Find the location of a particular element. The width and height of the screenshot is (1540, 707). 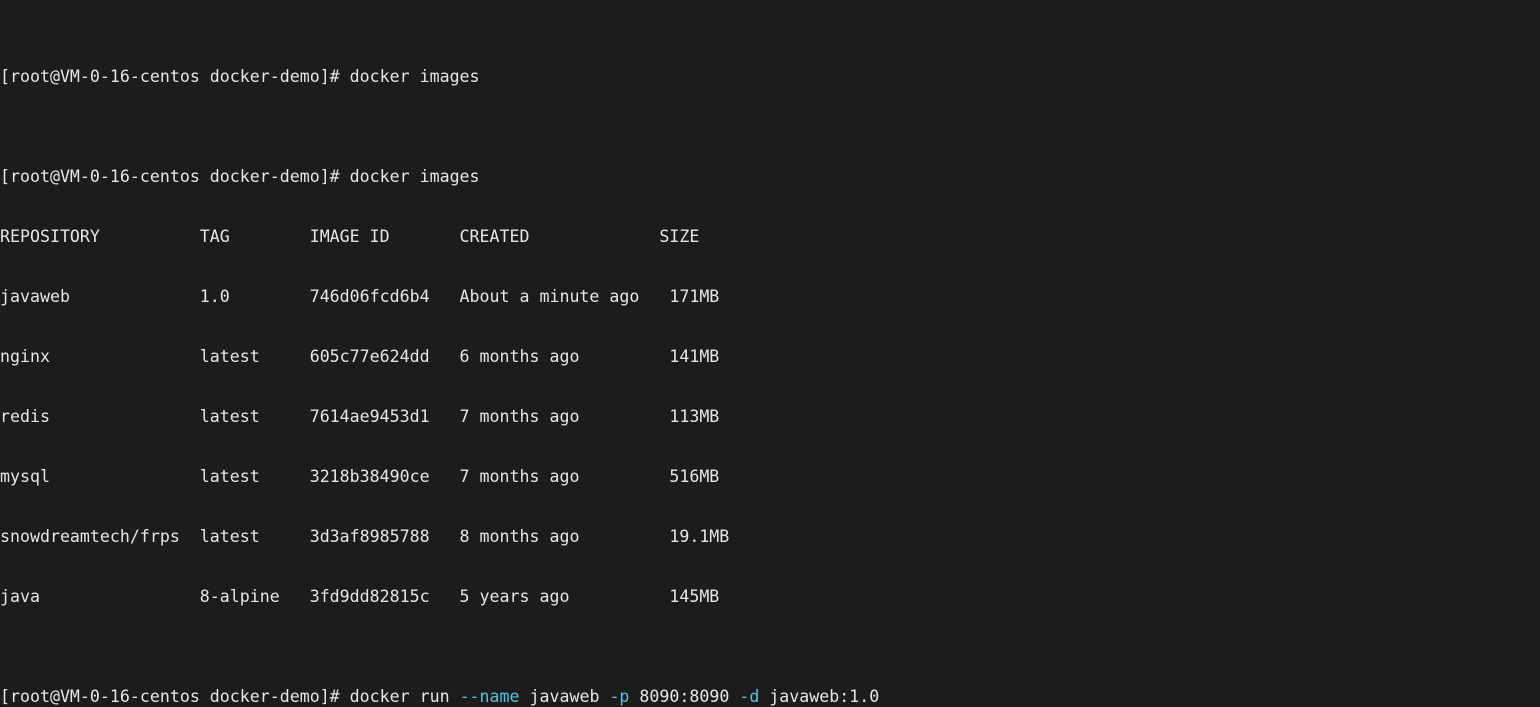

docker-run-mid2: 8090:8090 is located at coordinates (684, 696).